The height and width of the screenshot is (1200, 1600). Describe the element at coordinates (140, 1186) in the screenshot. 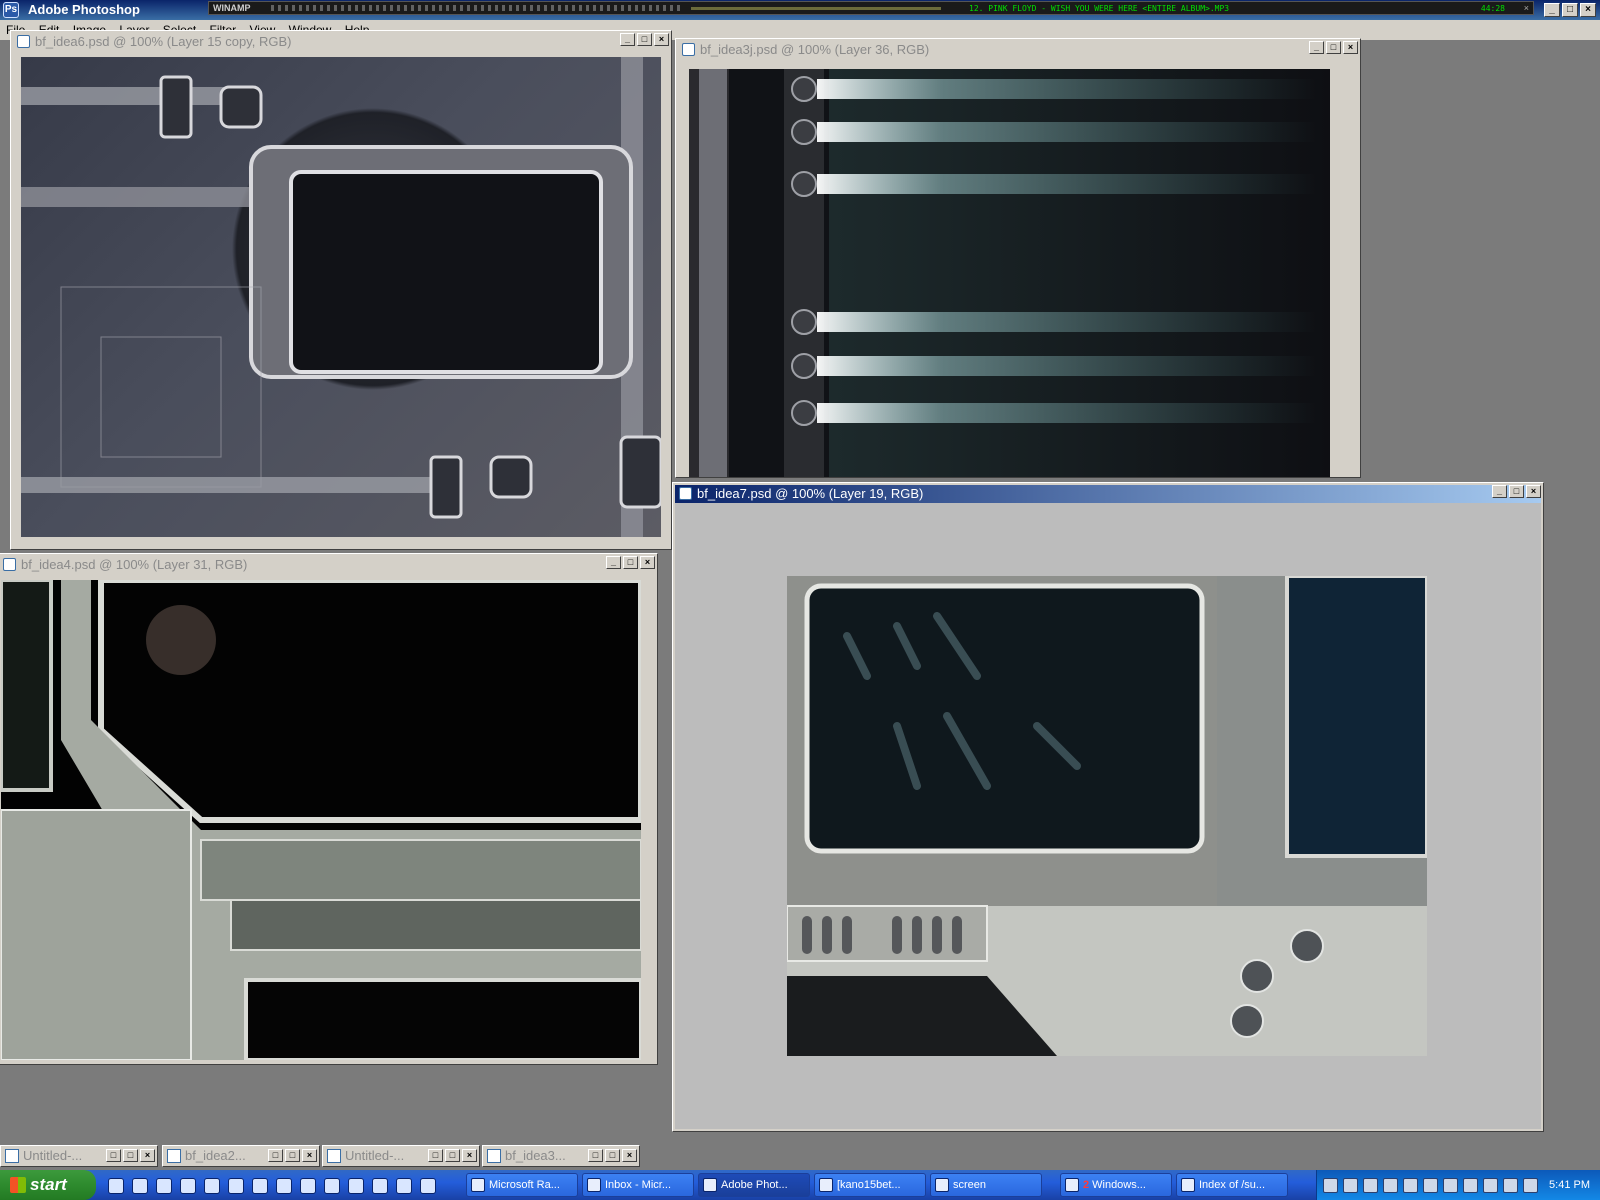

I see `quicklaunch-browser-icon` at that location.